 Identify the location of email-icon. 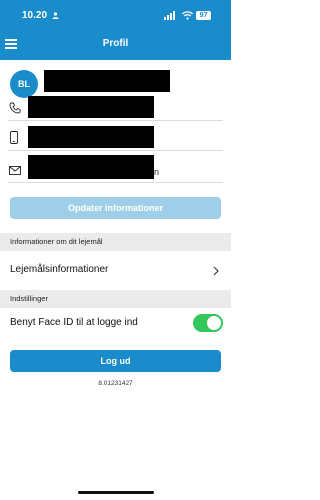
(15, 170).